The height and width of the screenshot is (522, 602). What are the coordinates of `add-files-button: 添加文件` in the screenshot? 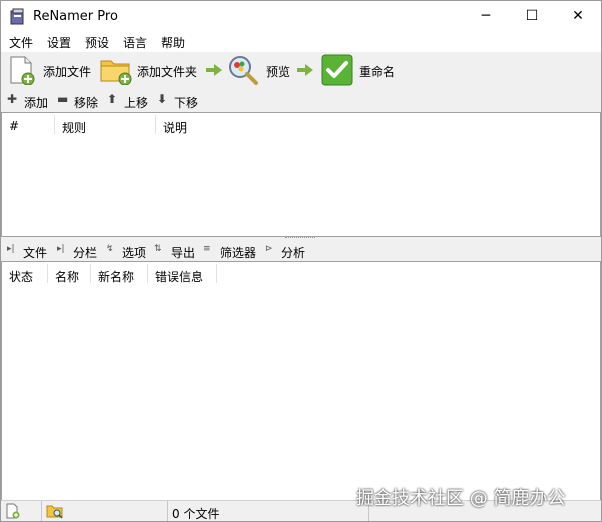 It's located at (51, 70).